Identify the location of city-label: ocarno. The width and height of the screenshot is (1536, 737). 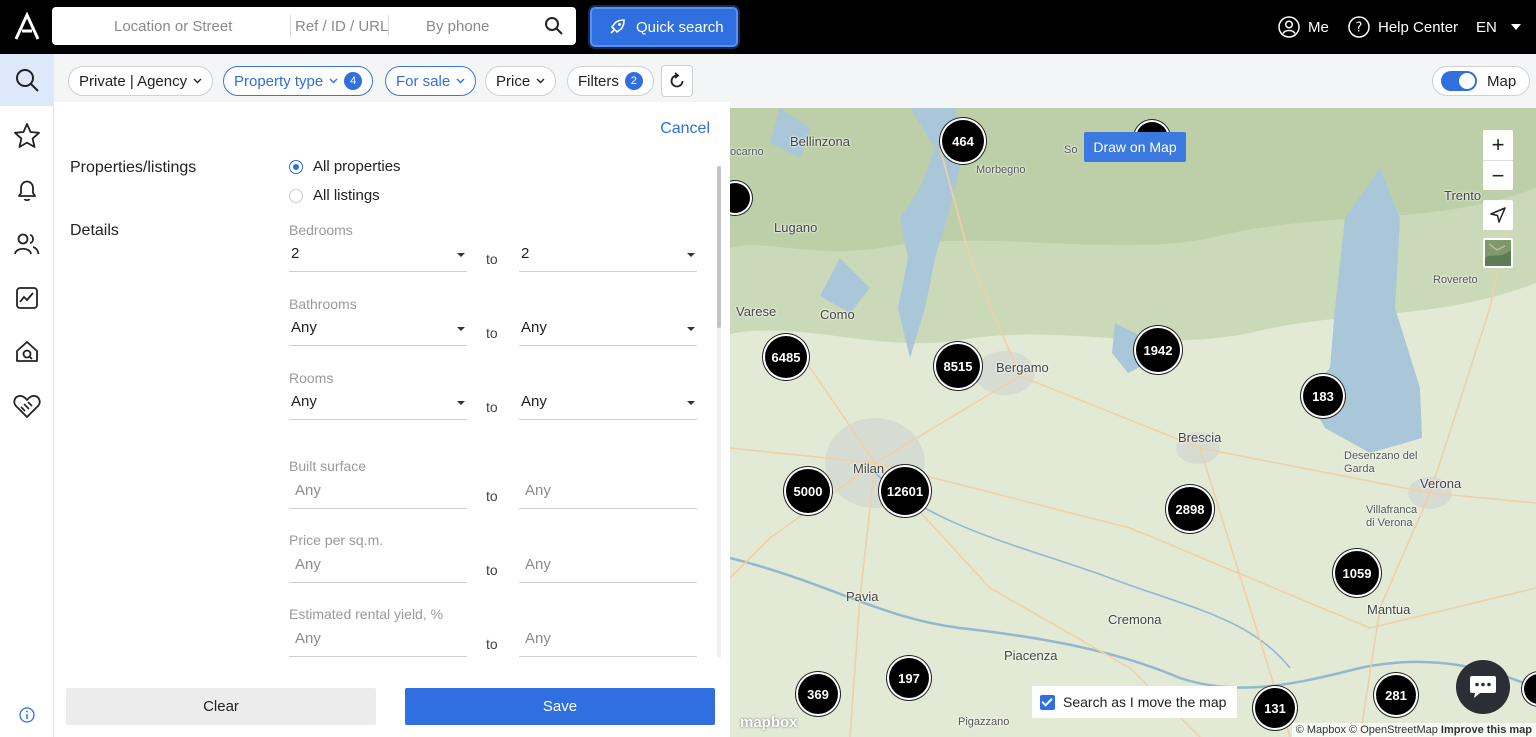
(747, 152).